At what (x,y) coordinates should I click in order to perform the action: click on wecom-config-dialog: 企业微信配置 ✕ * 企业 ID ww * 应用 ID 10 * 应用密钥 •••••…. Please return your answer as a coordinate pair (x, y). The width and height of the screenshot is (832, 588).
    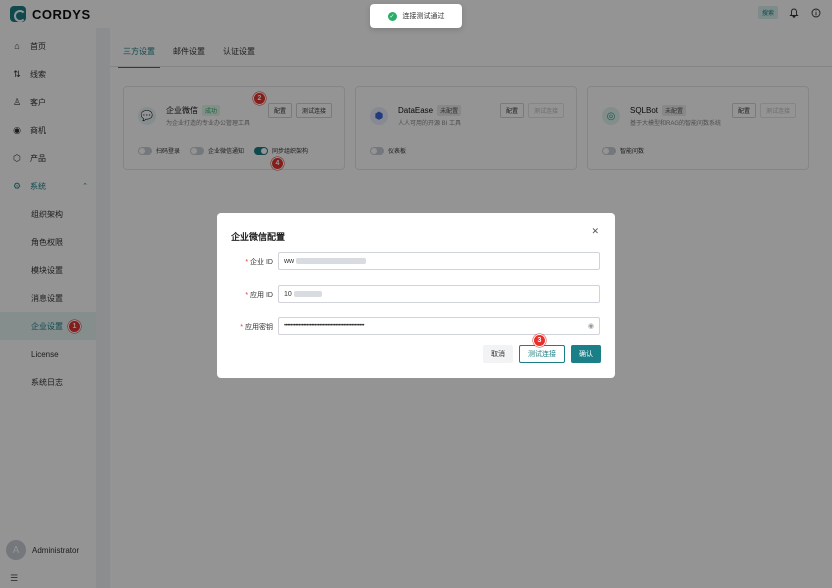
    Looking at the image, I should click on (416, 295).